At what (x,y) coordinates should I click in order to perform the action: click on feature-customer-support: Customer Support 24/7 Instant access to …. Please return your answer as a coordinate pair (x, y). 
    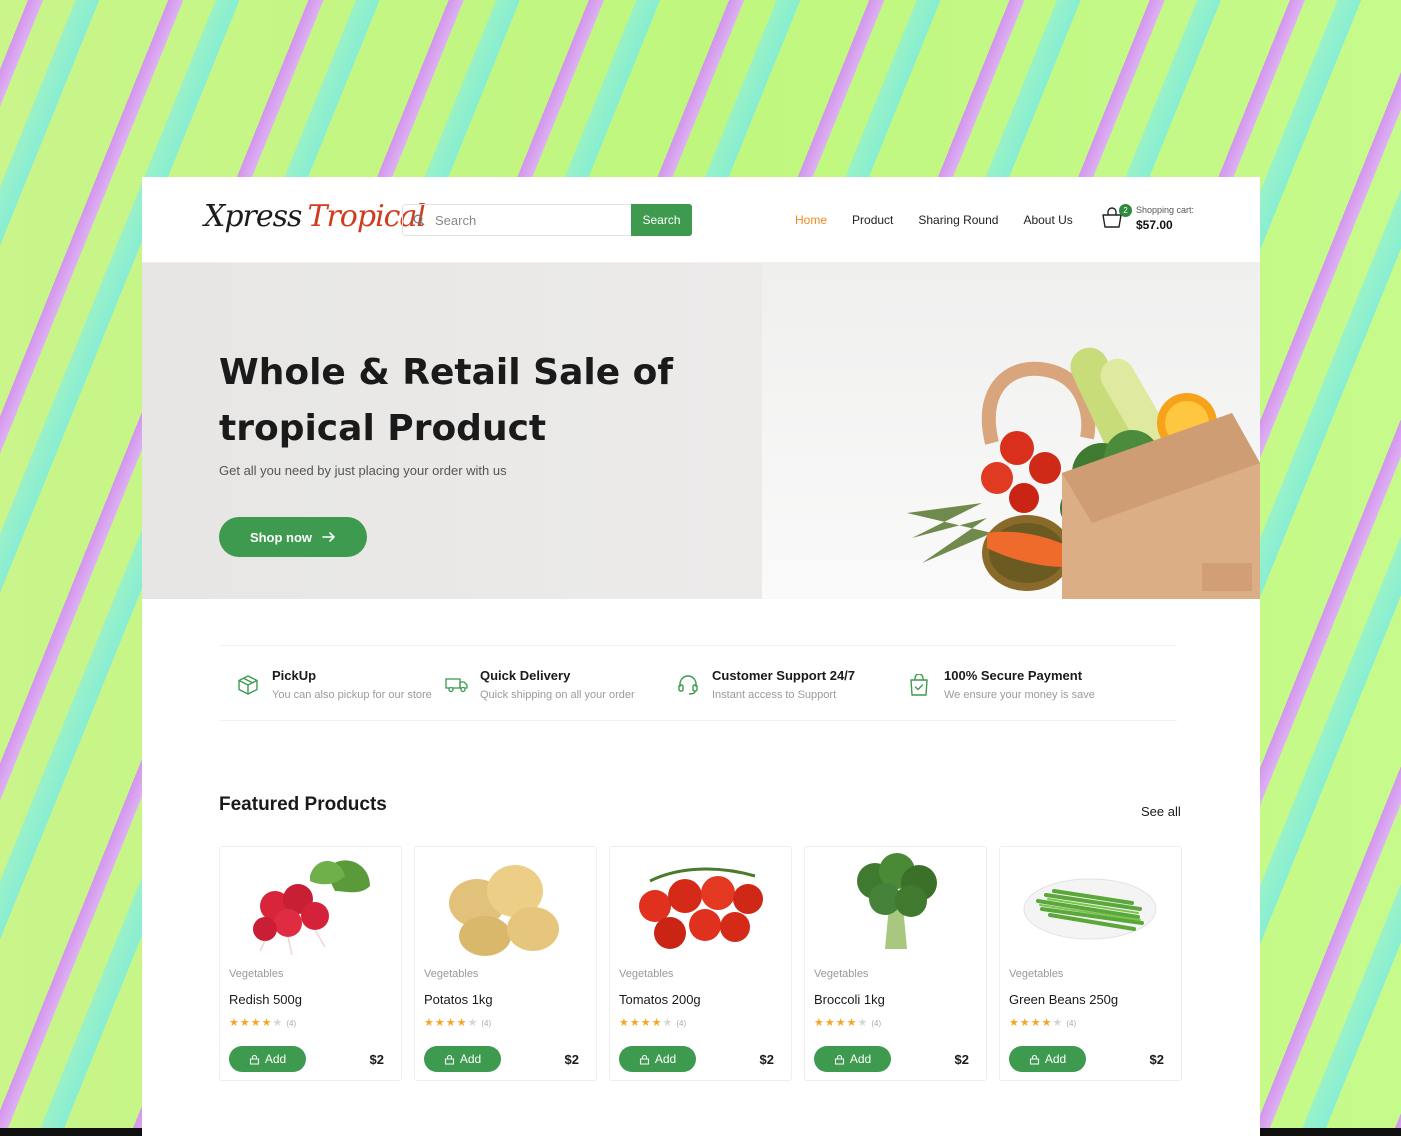
    Looking at the image, I should click on (793, 683).